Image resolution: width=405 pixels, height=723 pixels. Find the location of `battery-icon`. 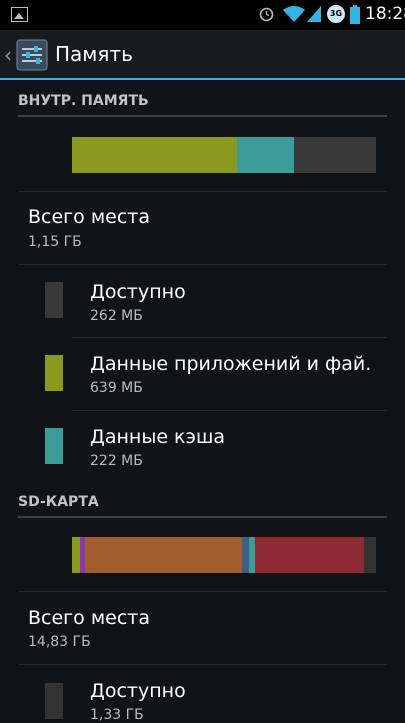

battery-icon is located at coordinates (355, 14).